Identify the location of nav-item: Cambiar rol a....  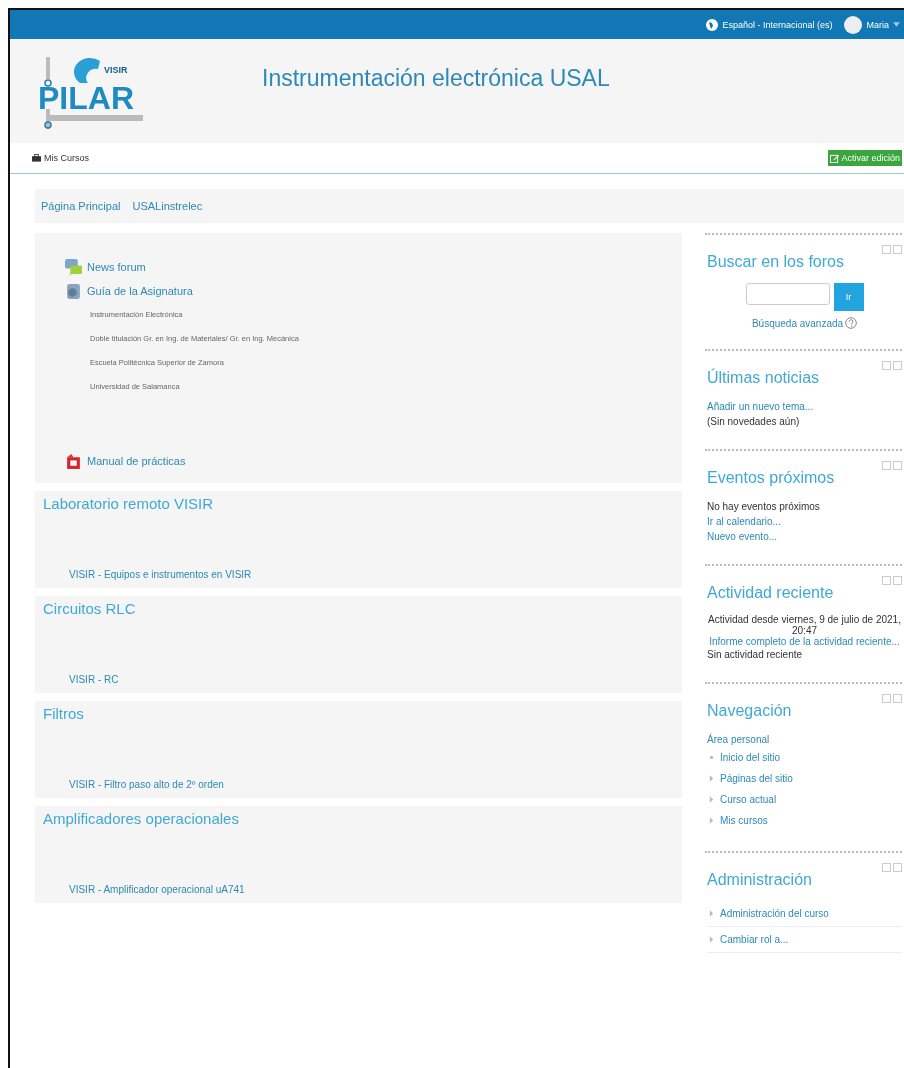
(754, 939).